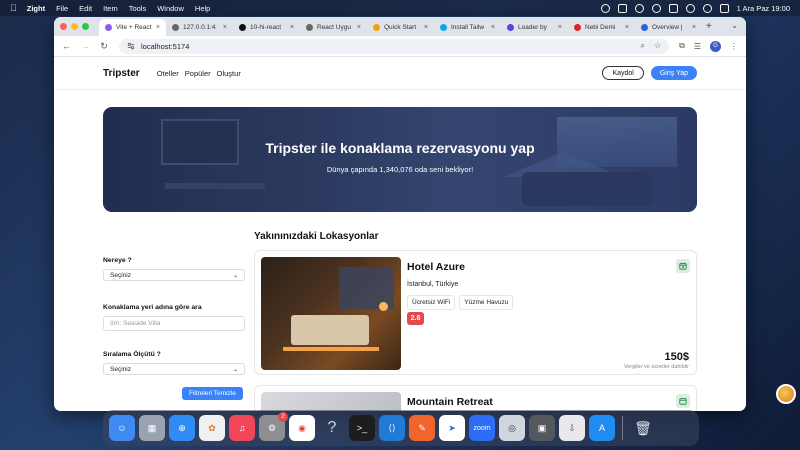  Describe the element at coordinates (690, 8) in the screenshot. I see `wifi-icon` at that location.